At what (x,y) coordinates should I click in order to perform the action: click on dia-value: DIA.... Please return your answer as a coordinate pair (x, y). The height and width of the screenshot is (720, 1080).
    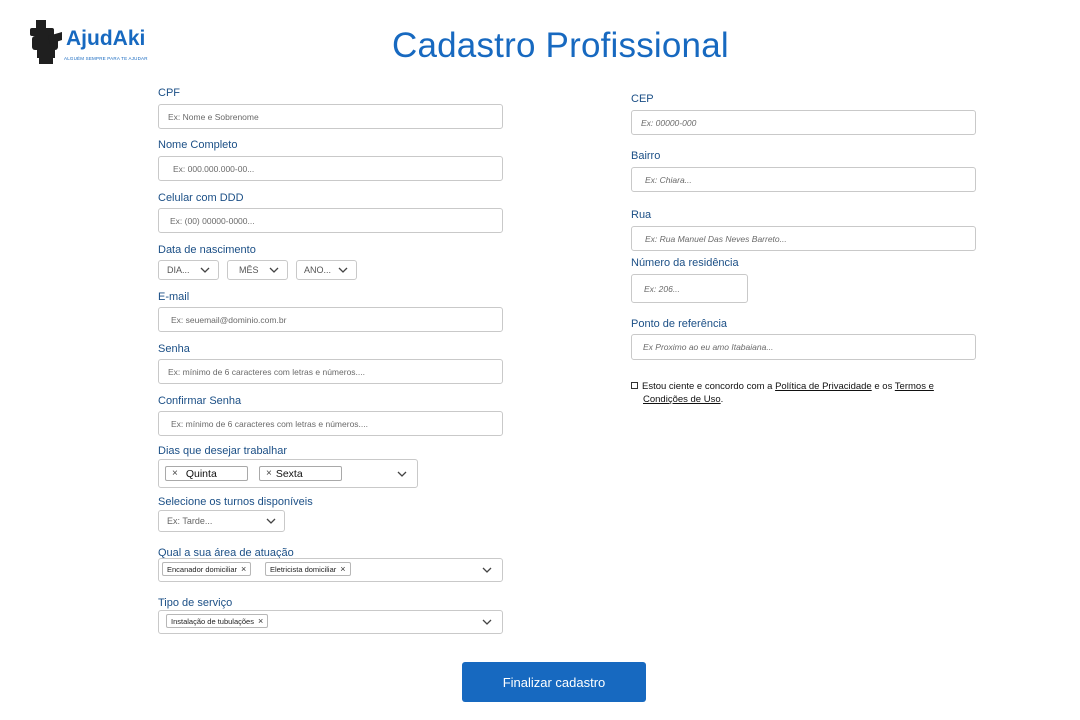
    Looking at the image, I should click on (178, 270).